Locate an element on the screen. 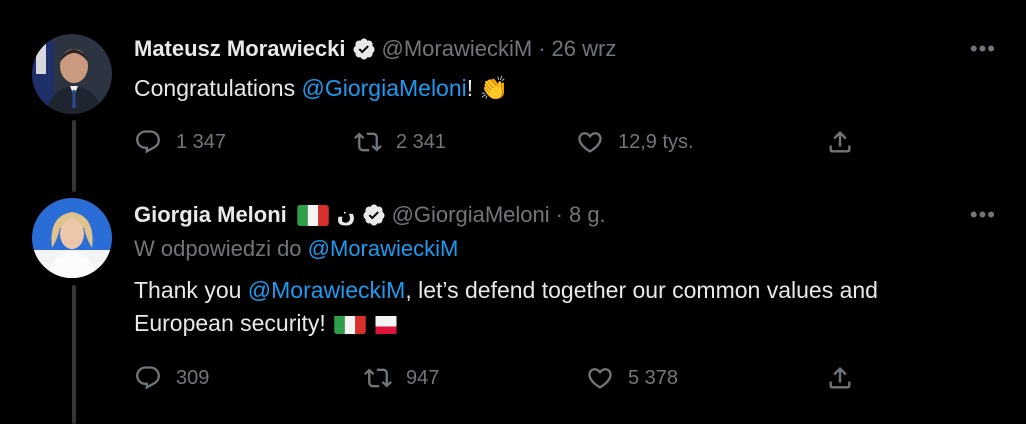  reply-to-handle: @MorawieckiM is located at coordinates (383, 248).